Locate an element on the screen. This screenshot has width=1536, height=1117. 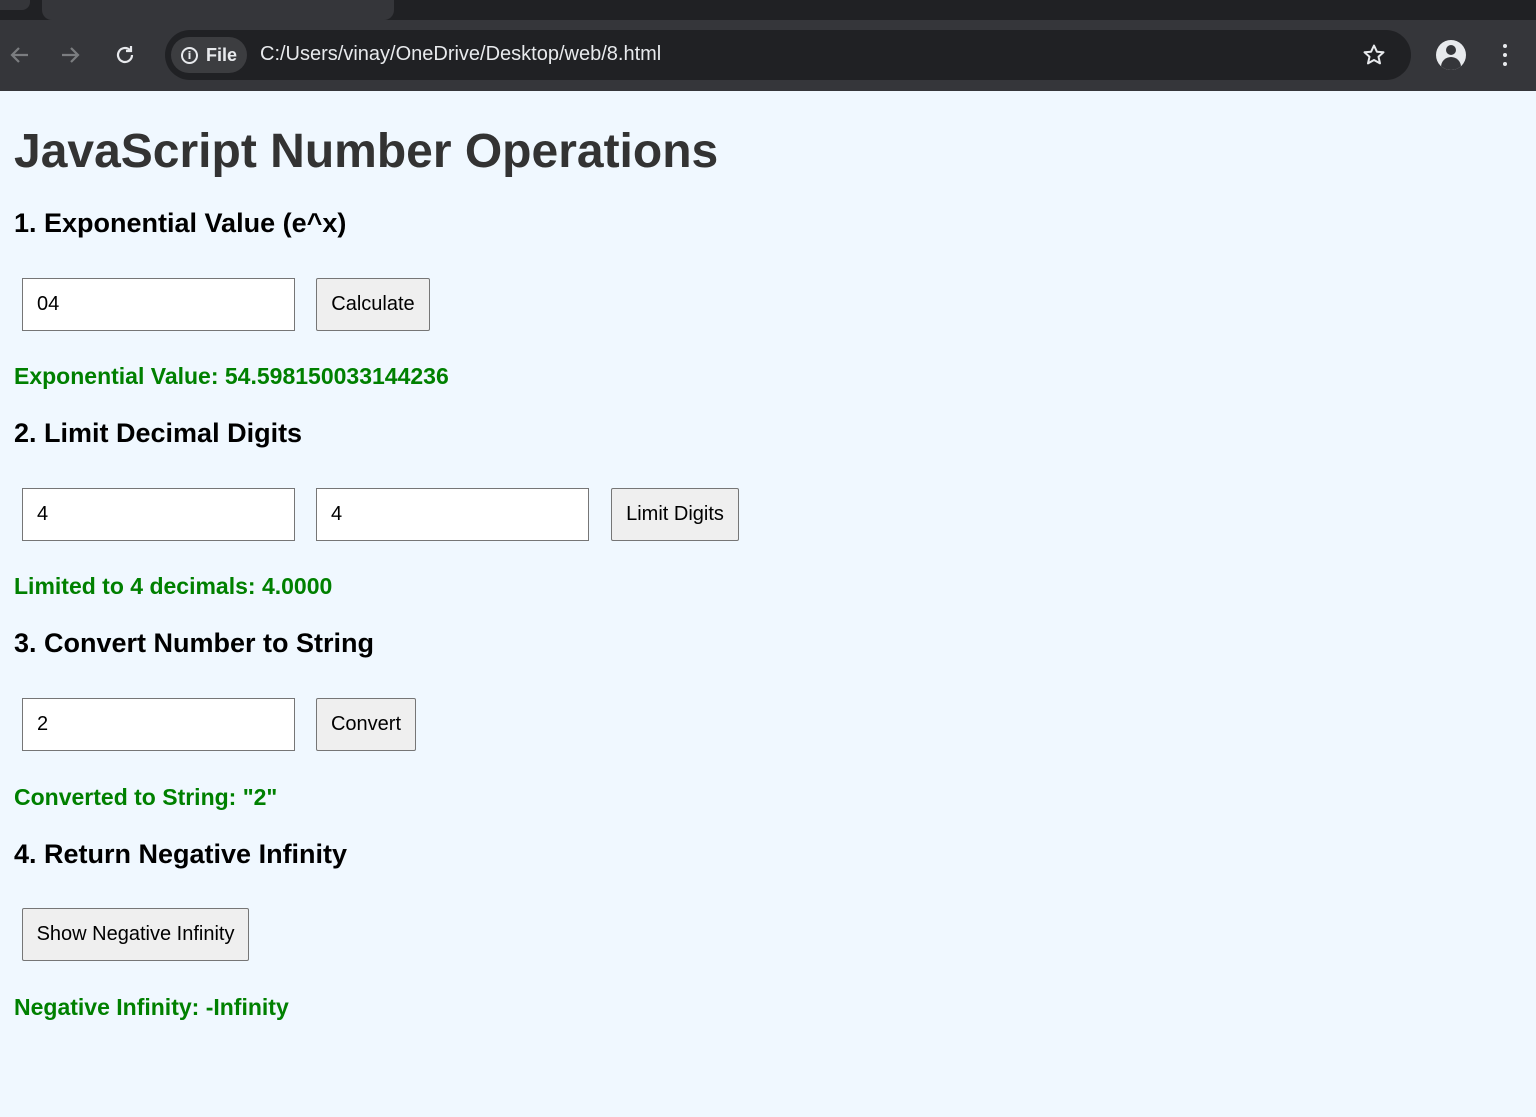
bookmark-button is located at coordinates (1374, 55).